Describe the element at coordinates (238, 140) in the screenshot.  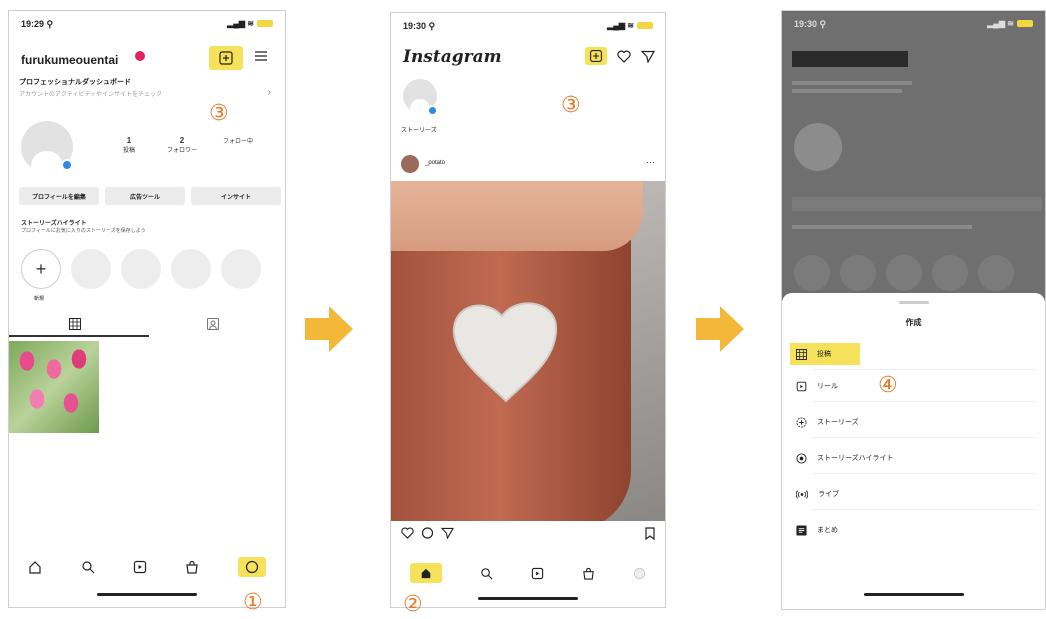
I see `stat-following: フォロー中` at that location.